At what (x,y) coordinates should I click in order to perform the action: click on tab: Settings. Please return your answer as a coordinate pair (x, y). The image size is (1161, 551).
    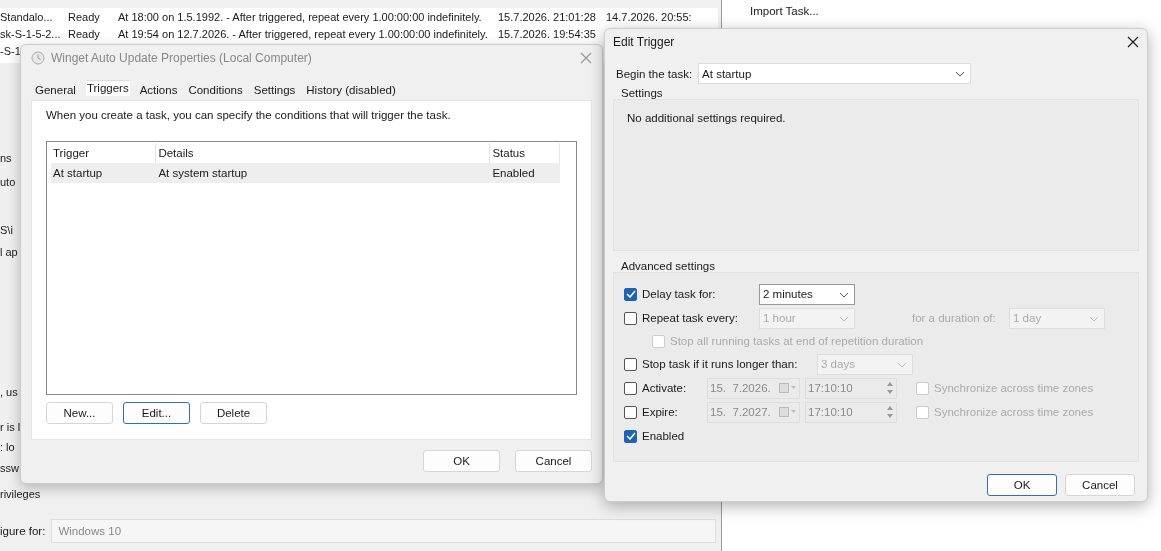
    Looking at the image, I should click on (274, 90).